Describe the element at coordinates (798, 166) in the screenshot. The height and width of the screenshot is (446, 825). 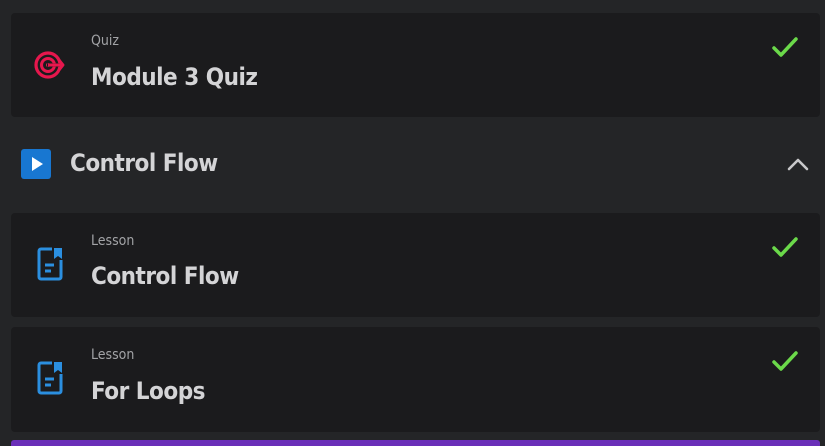
I see `chevron-up-icon` at that location.